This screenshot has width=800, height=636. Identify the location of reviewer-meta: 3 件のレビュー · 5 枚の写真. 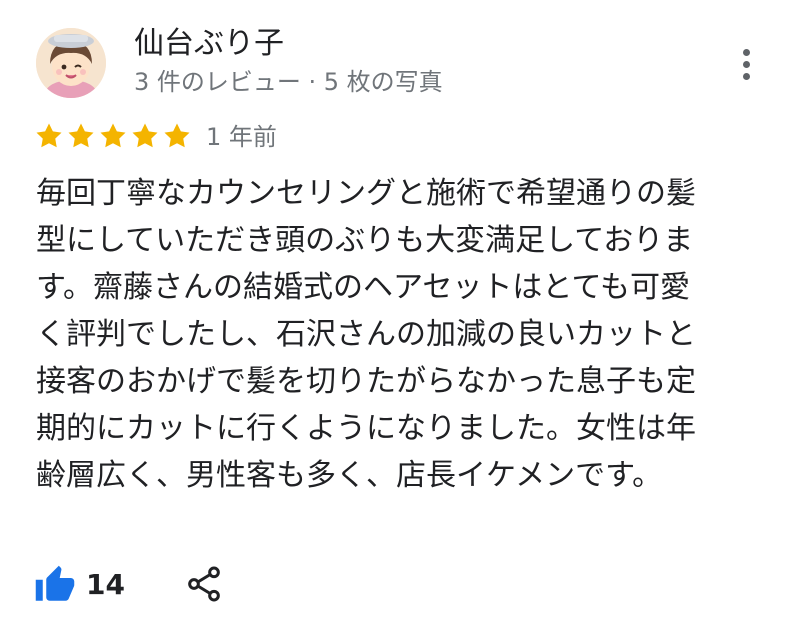
(288, 82).